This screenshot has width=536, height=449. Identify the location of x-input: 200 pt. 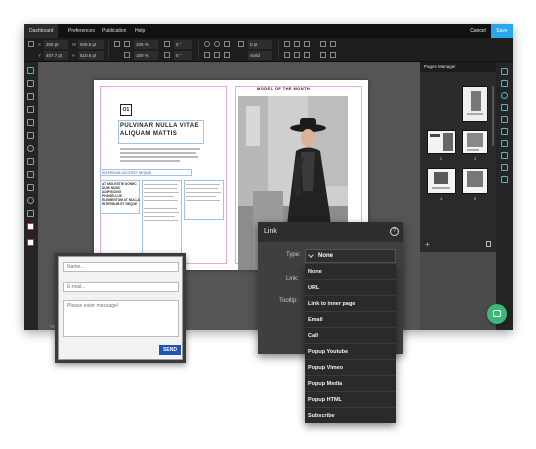
(56, 44).